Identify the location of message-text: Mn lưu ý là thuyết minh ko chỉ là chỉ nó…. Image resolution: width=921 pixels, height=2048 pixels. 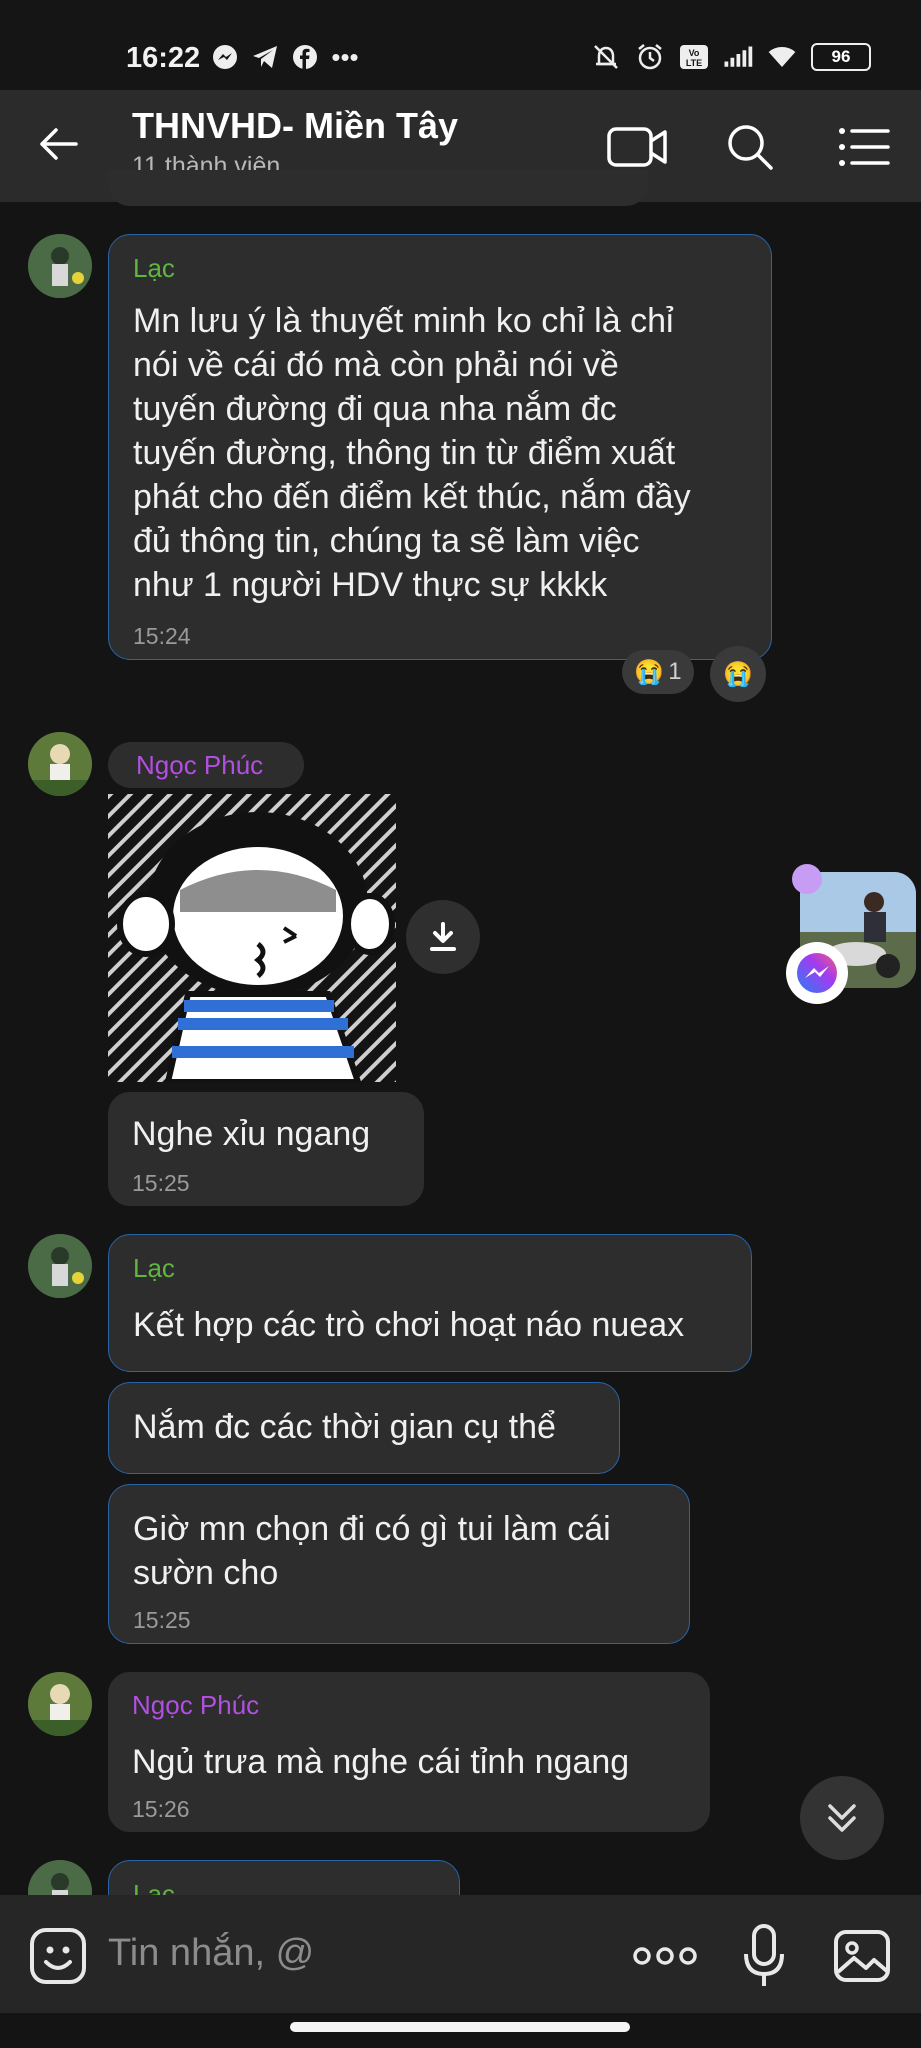
(412, 453).